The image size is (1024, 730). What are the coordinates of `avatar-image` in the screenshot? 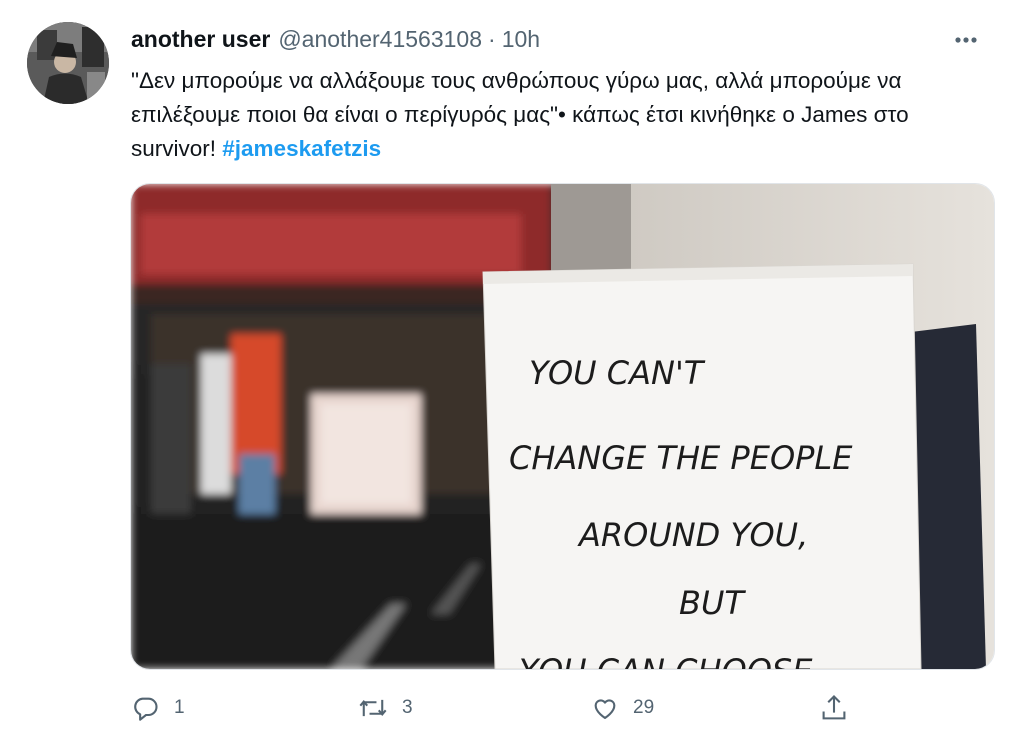 It's located at (68, 63).